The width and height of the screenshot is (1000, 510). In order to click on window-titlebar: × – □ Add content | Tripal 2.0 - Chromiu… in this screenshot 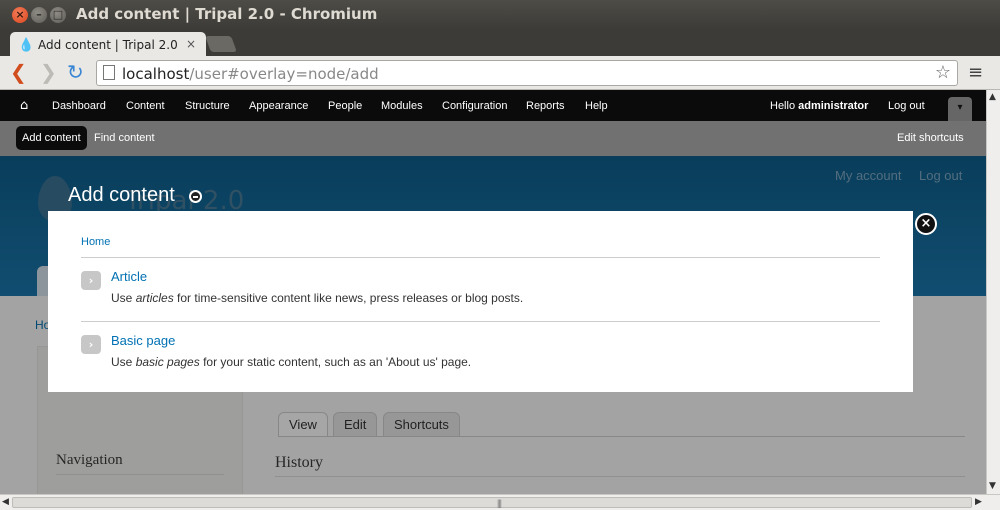, I will do `click(500, 15)`.